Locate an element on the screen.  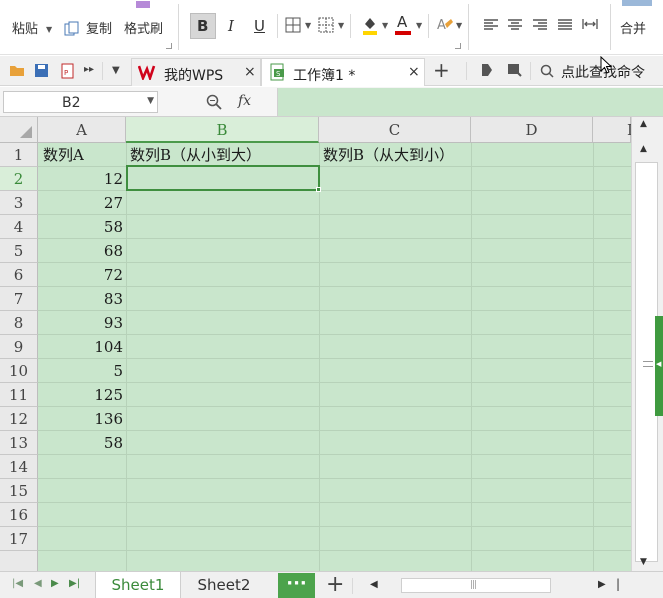
row-header: 8 is located at coordinates (19, 323).